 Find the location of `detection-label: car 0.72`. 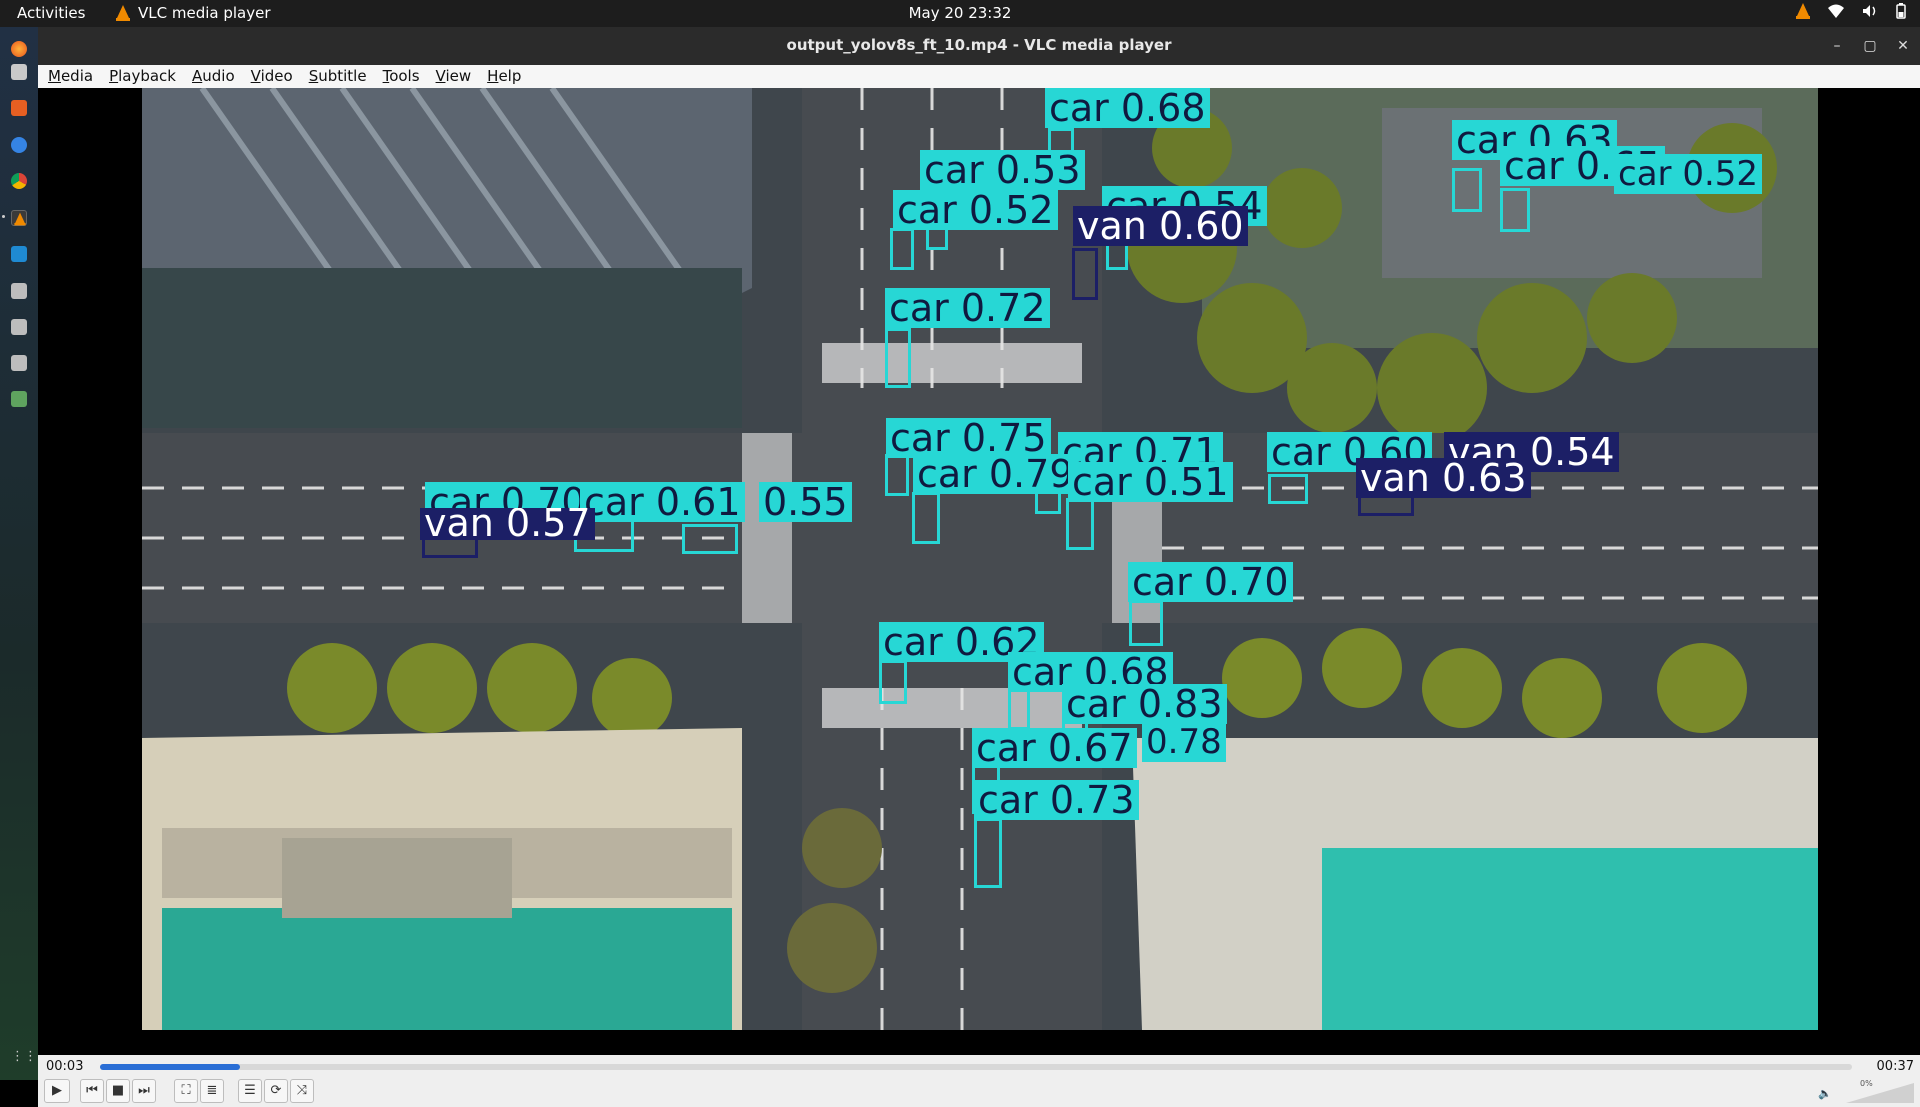

detection-label: car 0.72 is located at coordinates (967, 308).